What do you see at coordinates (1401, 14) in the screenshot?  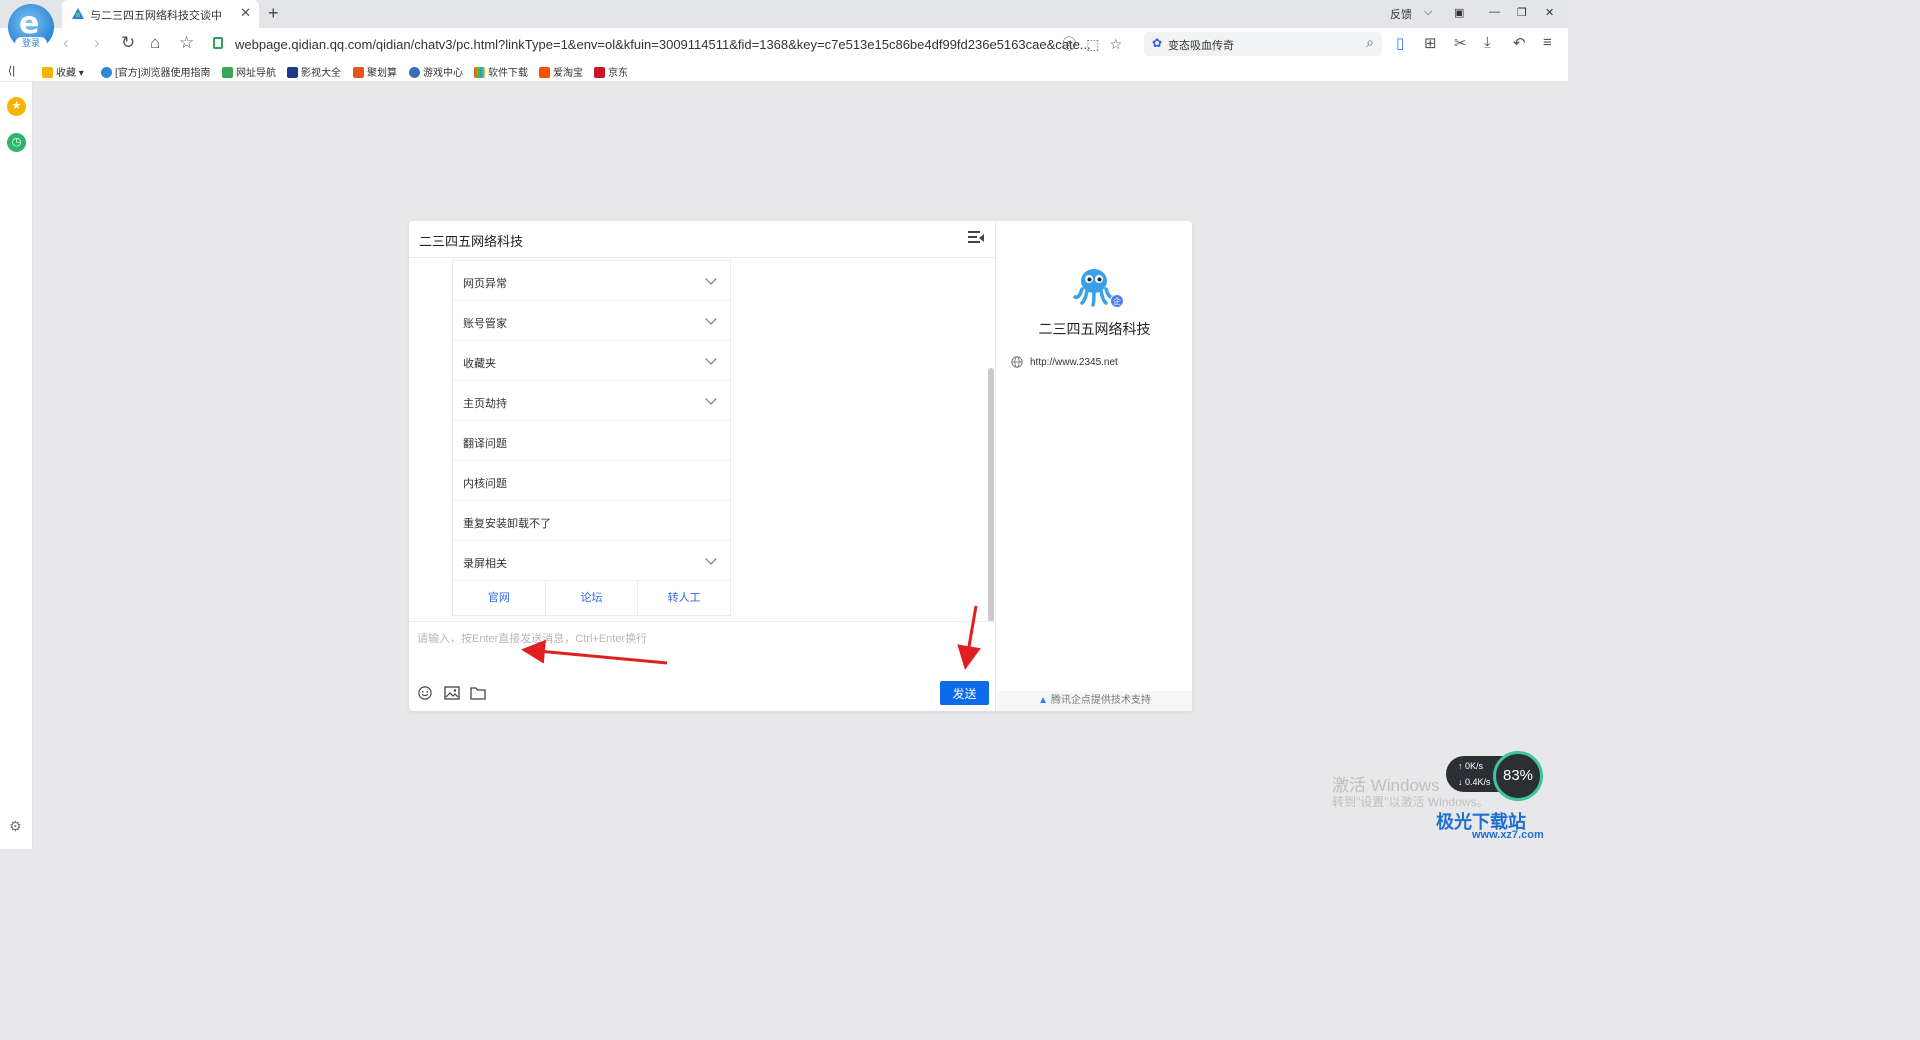 I see `feedback-button: 反馈` at bounding box center [1401, 14].